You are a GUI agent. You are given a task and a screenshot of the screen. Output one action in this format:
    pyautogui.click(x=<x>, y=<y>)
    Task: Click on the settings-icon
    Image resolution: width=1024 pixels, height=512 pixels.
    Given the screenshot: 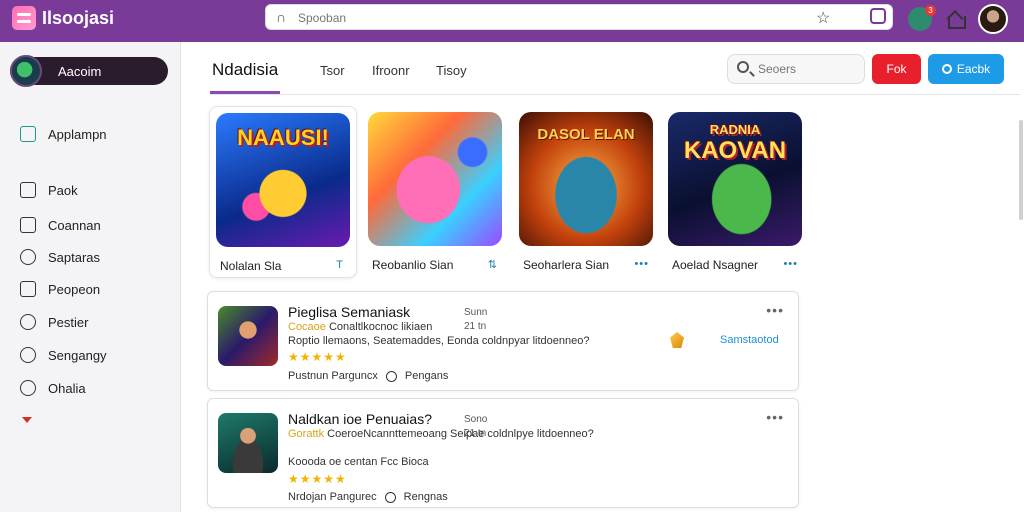 What is the action you would take?
    pyautogui.click(x=28, y=257)
    